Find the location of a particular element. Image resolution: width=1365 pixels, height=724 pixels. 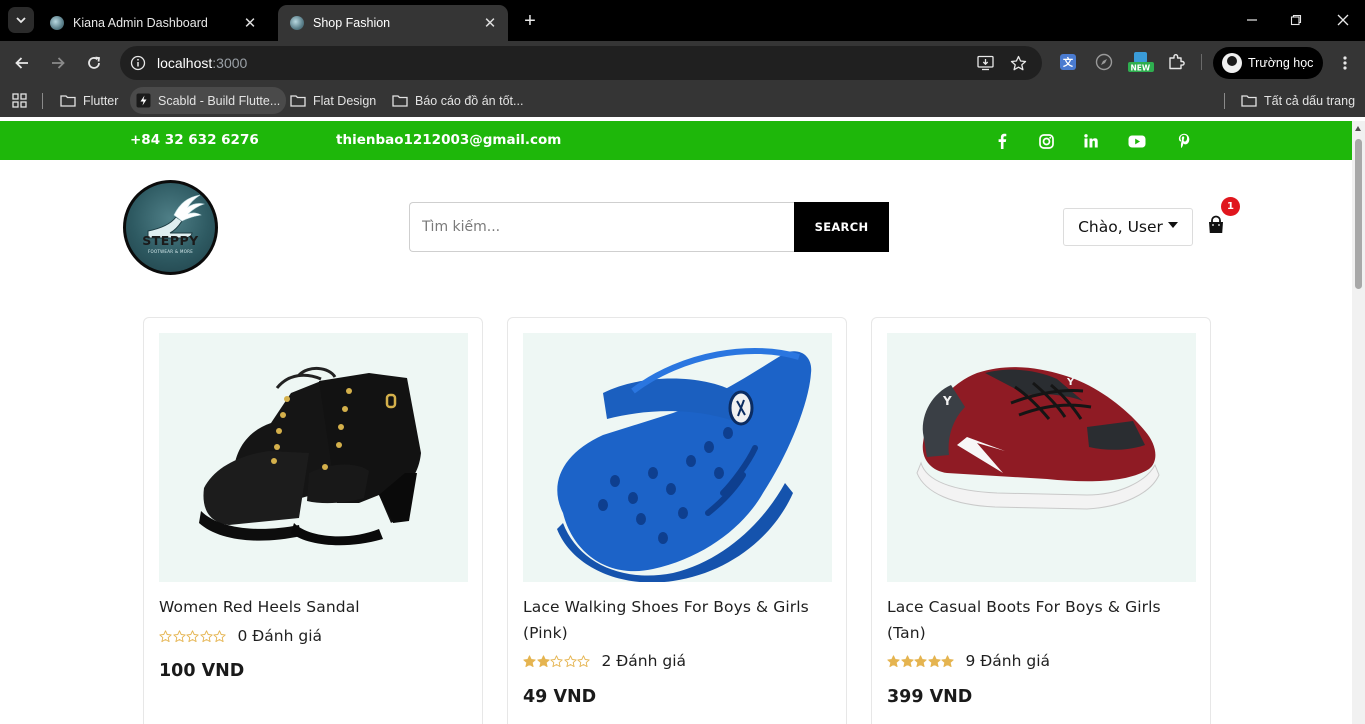

product-image: Y Y is located at coordinates (1041, 457).